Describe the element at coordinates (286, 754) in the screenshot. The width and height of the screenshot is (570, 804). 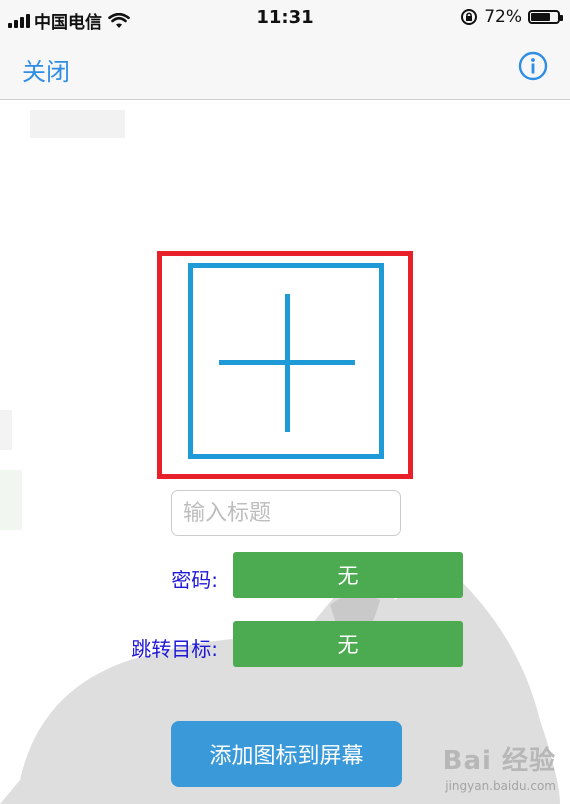
I see `add-to-home-screen-button: 添加图标到屏幕` at that location.